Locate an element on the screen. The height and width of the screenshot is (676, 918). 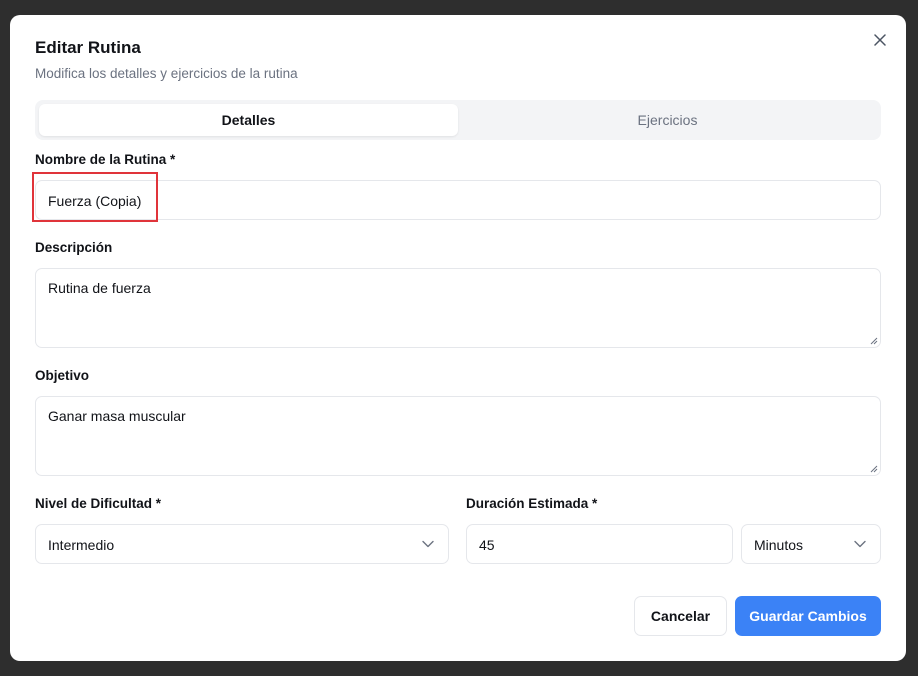
duration-value: 45 is located at coordinates (487, 545).